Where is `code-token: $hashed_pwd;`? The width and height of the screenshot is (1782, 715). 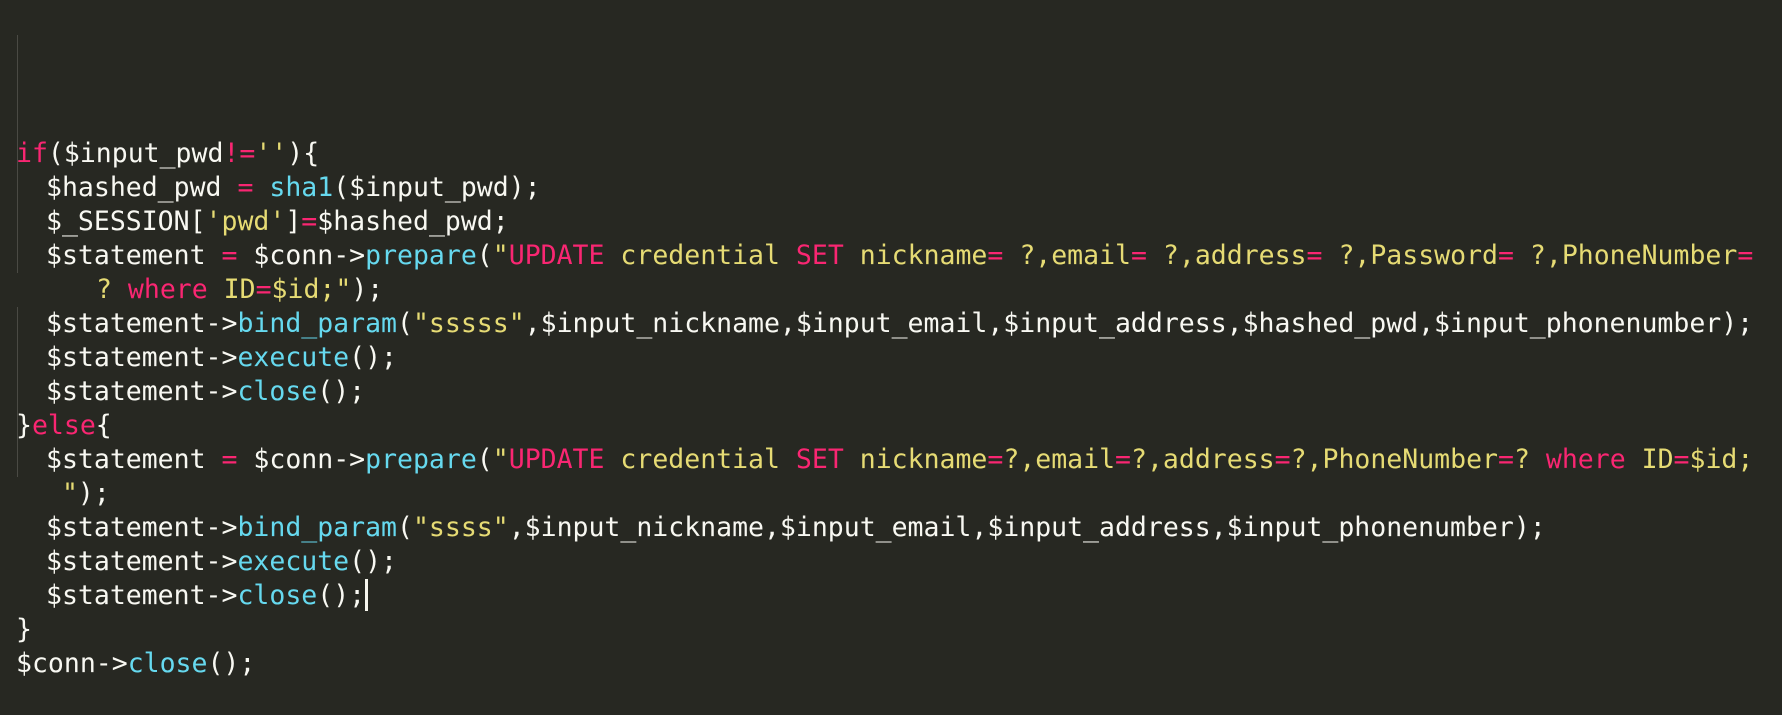
code-token: $hashed_pwd; is located at coordinates (413, 221).